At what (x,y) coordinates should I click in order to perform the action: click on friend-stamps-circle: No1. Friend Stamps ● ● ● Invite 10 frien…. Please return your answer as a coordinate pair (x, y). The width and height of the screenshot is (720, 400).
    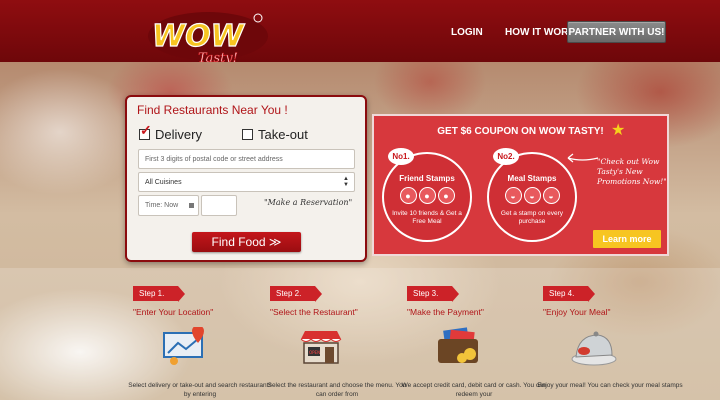
    Looking at the image, I should click on (427, 195).